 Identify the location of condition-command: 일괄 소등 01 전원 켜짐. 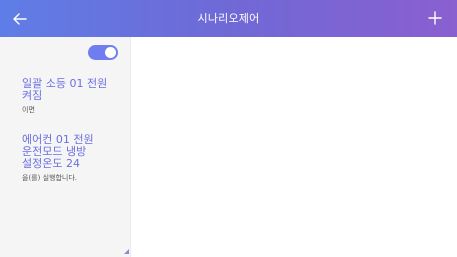
(65, 89).